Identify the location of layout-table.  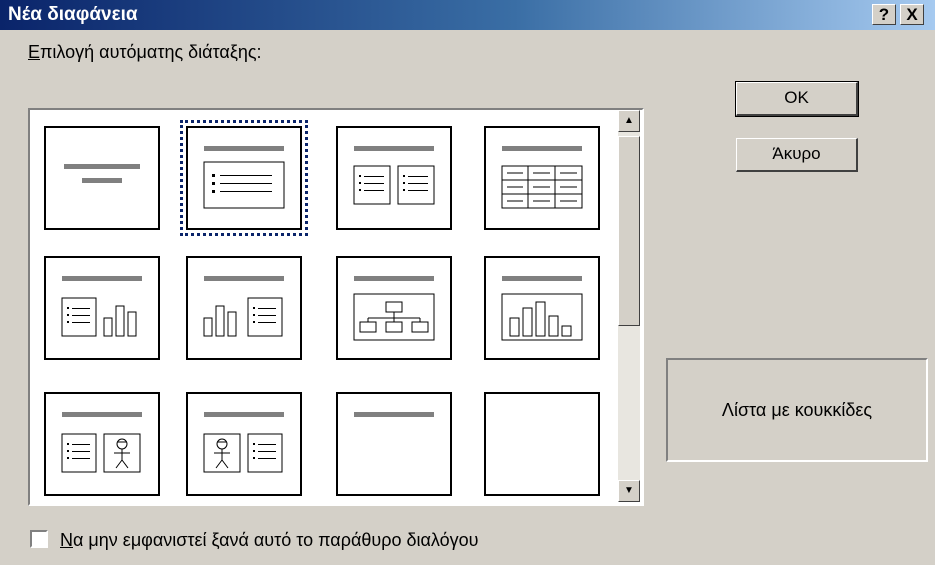
(542, 178).